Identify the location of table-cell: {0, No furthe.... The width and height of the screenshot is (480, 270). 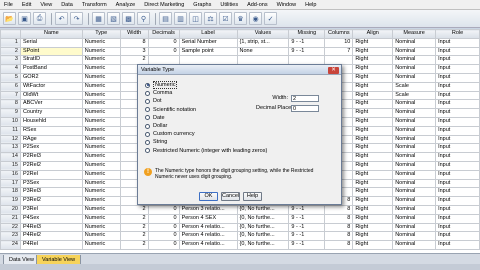
(263, 245).